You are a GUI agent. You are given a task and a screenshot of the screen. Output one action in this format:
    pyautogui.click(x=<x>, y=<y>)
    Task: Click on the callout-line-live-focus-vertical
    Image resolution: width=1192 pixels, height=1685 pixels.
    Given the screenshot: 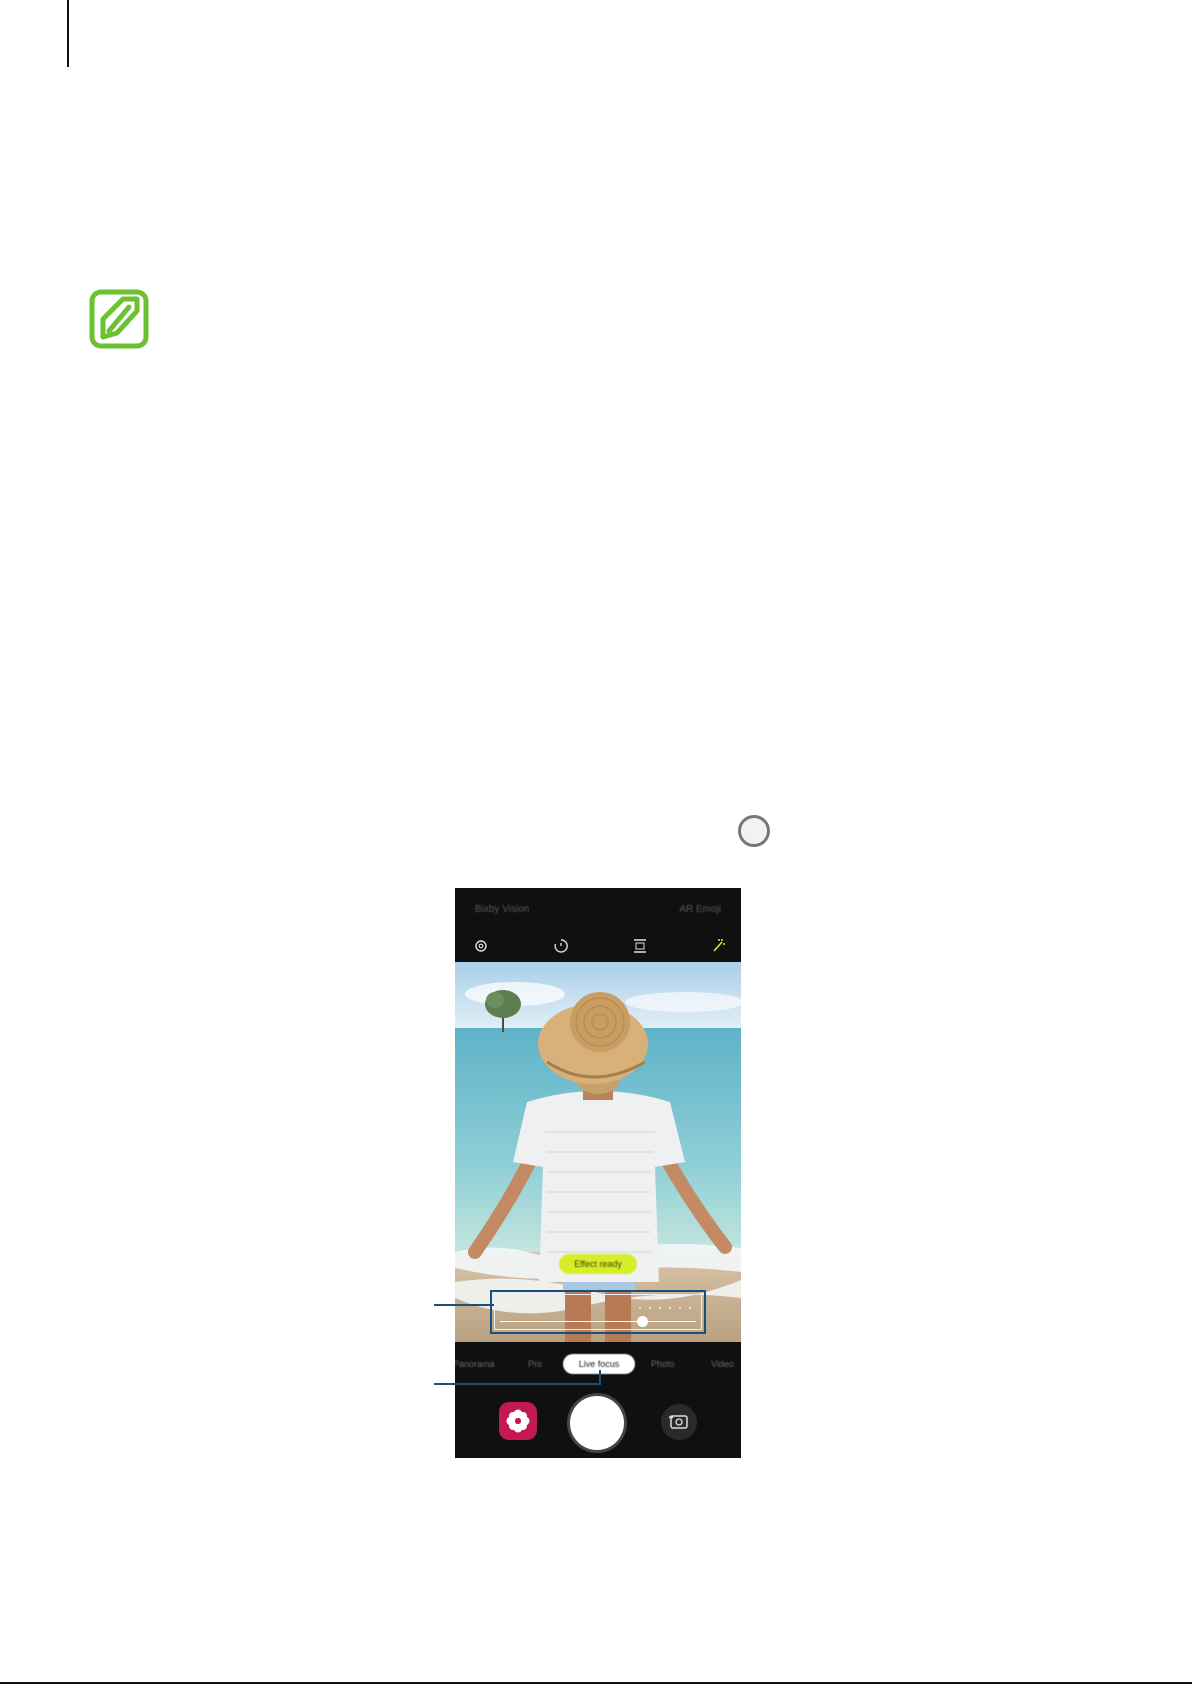 What is the action you would take?
    pyautogui.click(x=600, y=1377)
    